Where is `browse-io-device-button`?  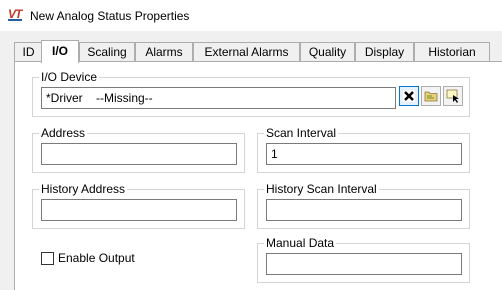 browse-io-device-button is located at coordinates (431, 96).